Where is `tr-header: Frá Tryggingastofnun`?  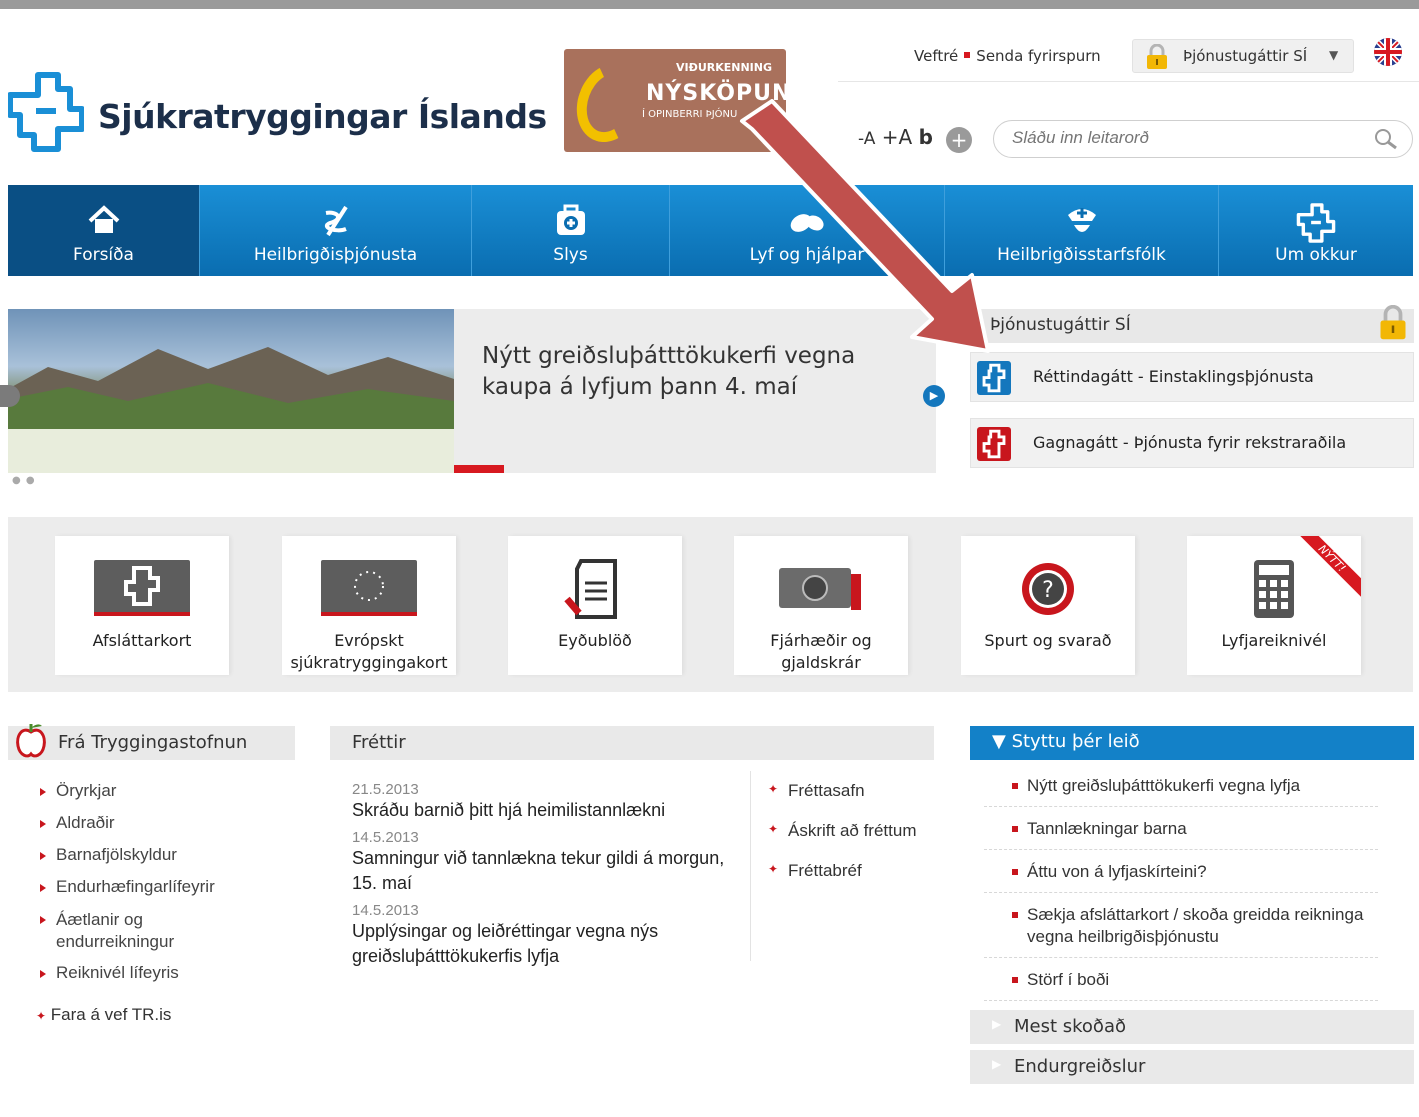
tr-header: Frá Tryggingastofnun is located at coordinates (151, 742).